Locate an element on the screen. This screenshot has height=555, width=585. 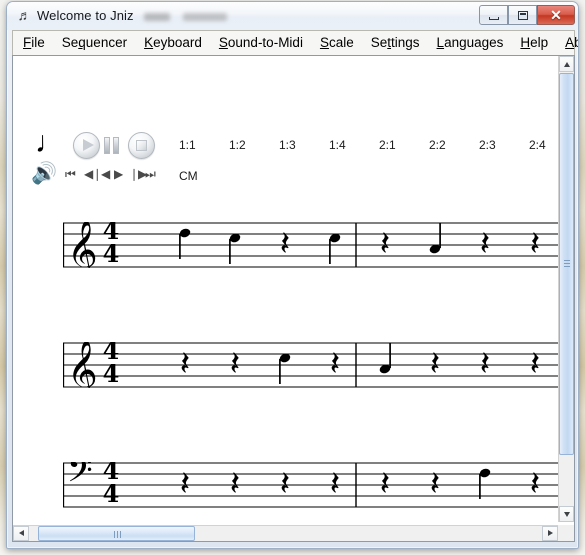
menu-item-file: File is located at coordinates (34, 43).